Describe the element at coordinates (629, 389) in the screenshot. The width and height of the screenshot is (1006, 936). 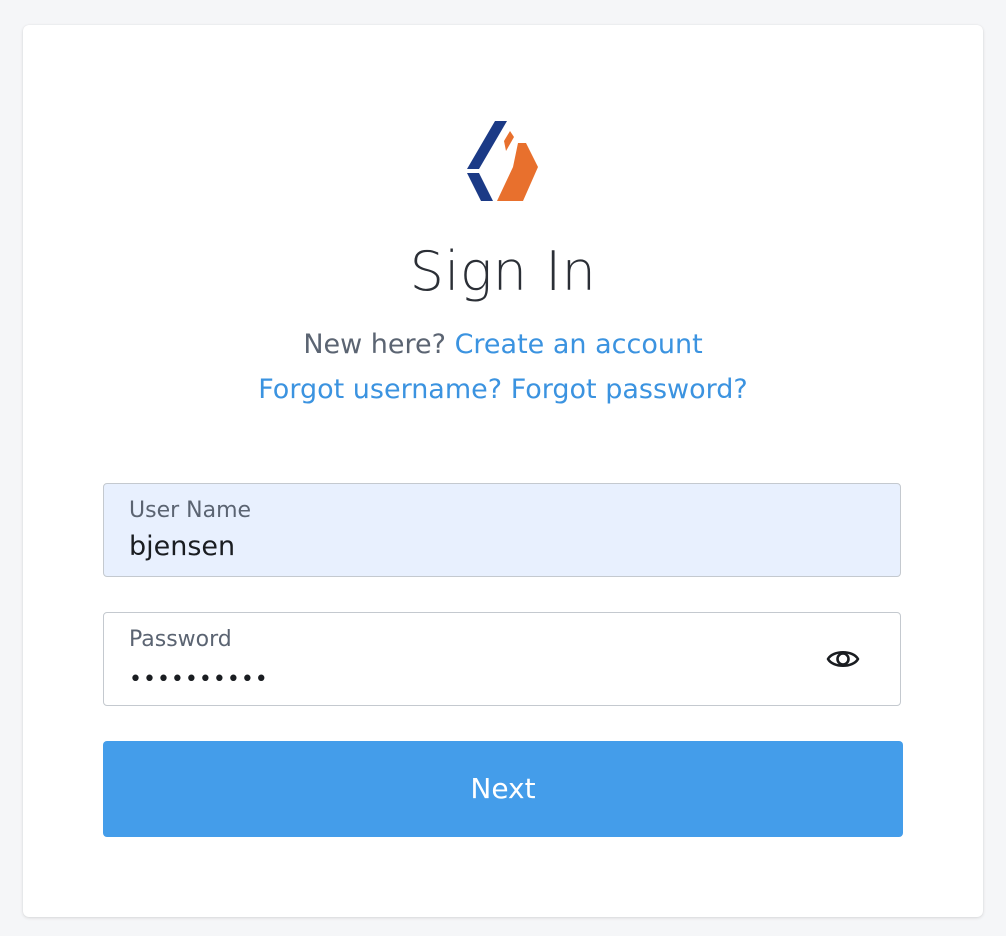
I see `forgot-password-link: Forgot password?` at that location.